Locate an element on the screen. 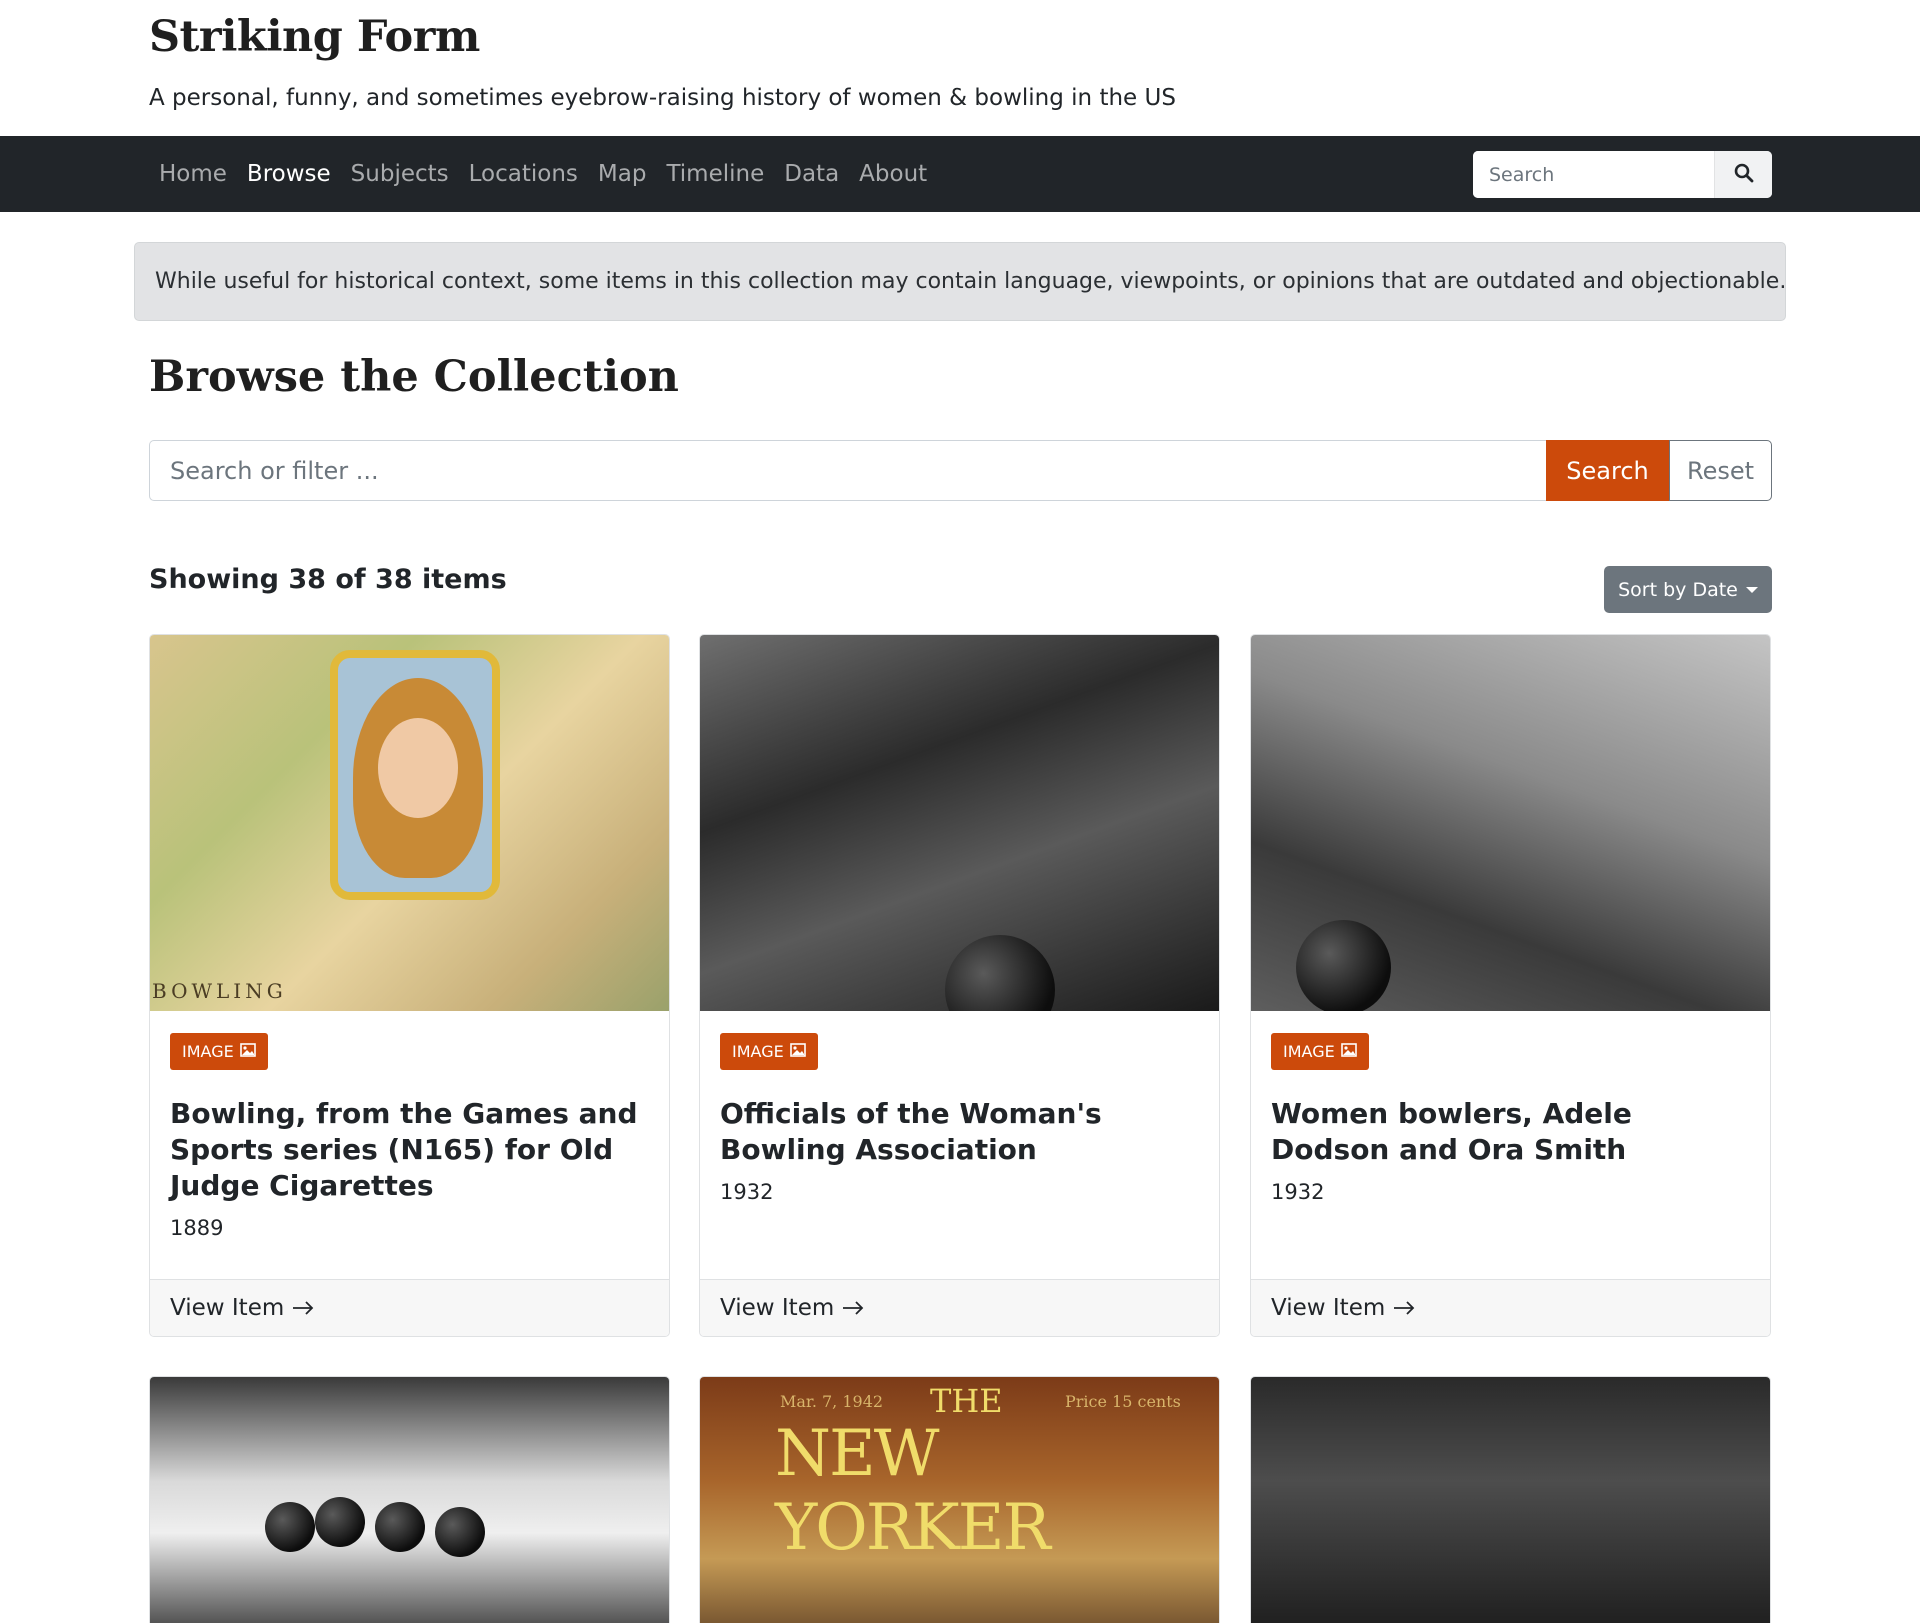  nav-item-data: Data is located at coordinates (811, 174).